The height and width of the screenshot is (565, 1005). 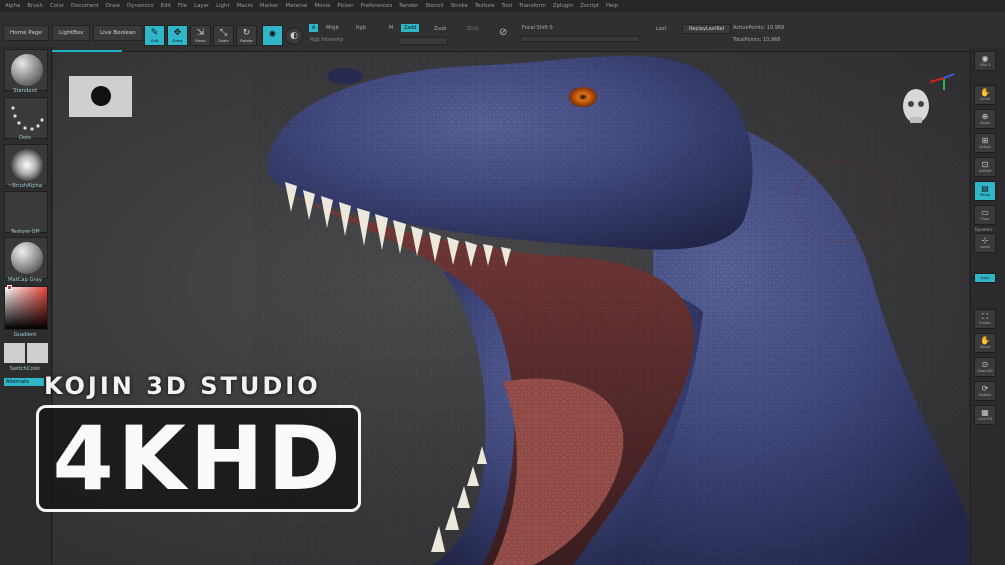 What do you see at coordinates (71, 33) in the screenshot?
I see `lightbox-button: LightBox` at bounding box center [71, 33].